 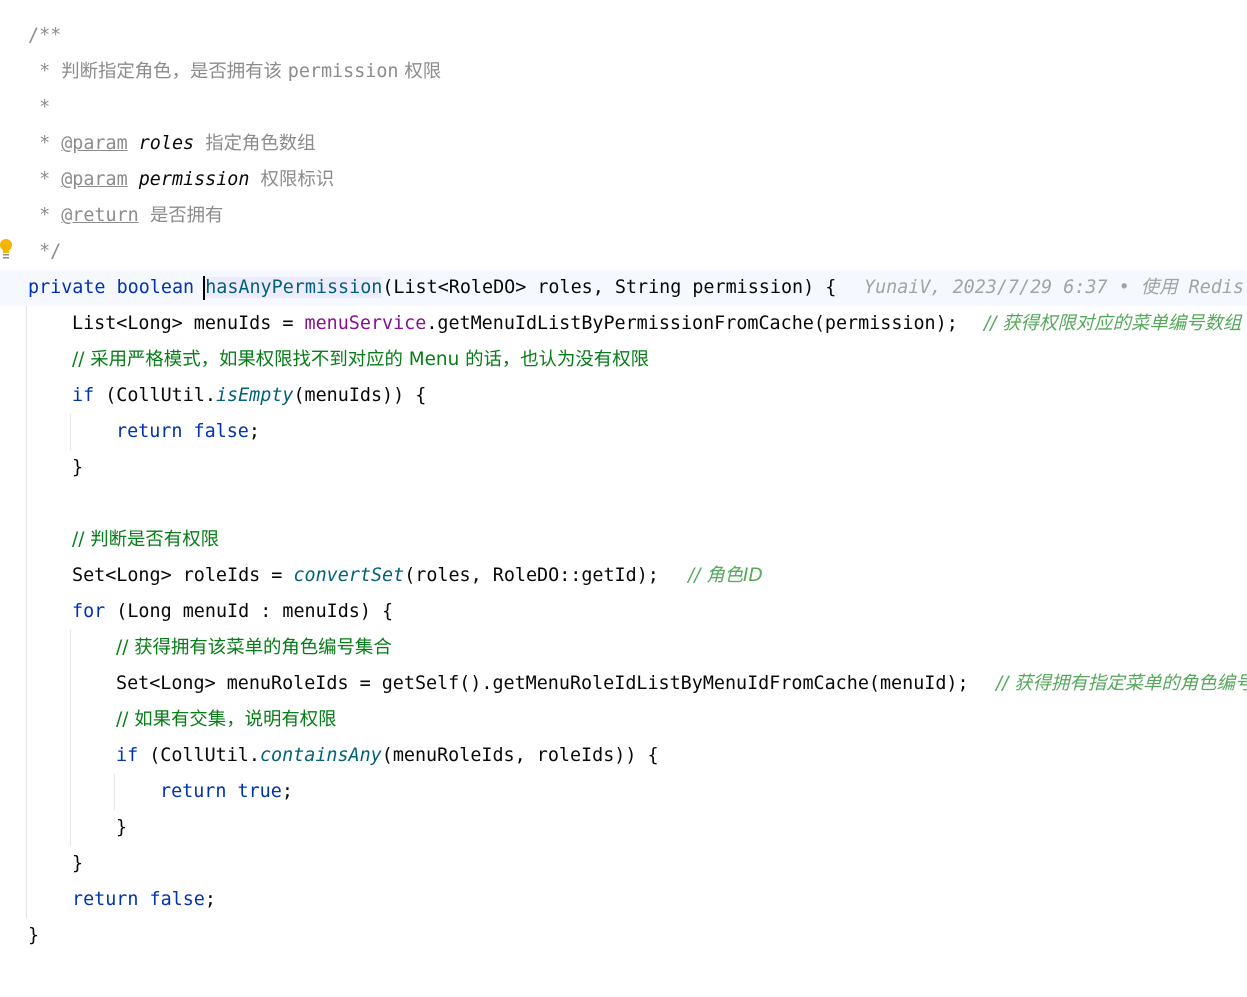 What do you see at coordinates (623, 540) in the screenshot?
I see `code-line: // 判断是否有权限` at bounding box center [623, 540].